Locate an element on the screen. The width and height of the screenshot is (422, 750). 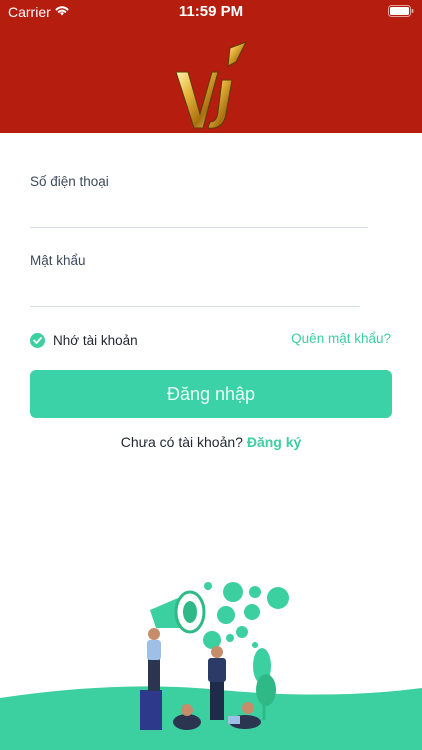
battery-icon is located at coordinates (401, 11).